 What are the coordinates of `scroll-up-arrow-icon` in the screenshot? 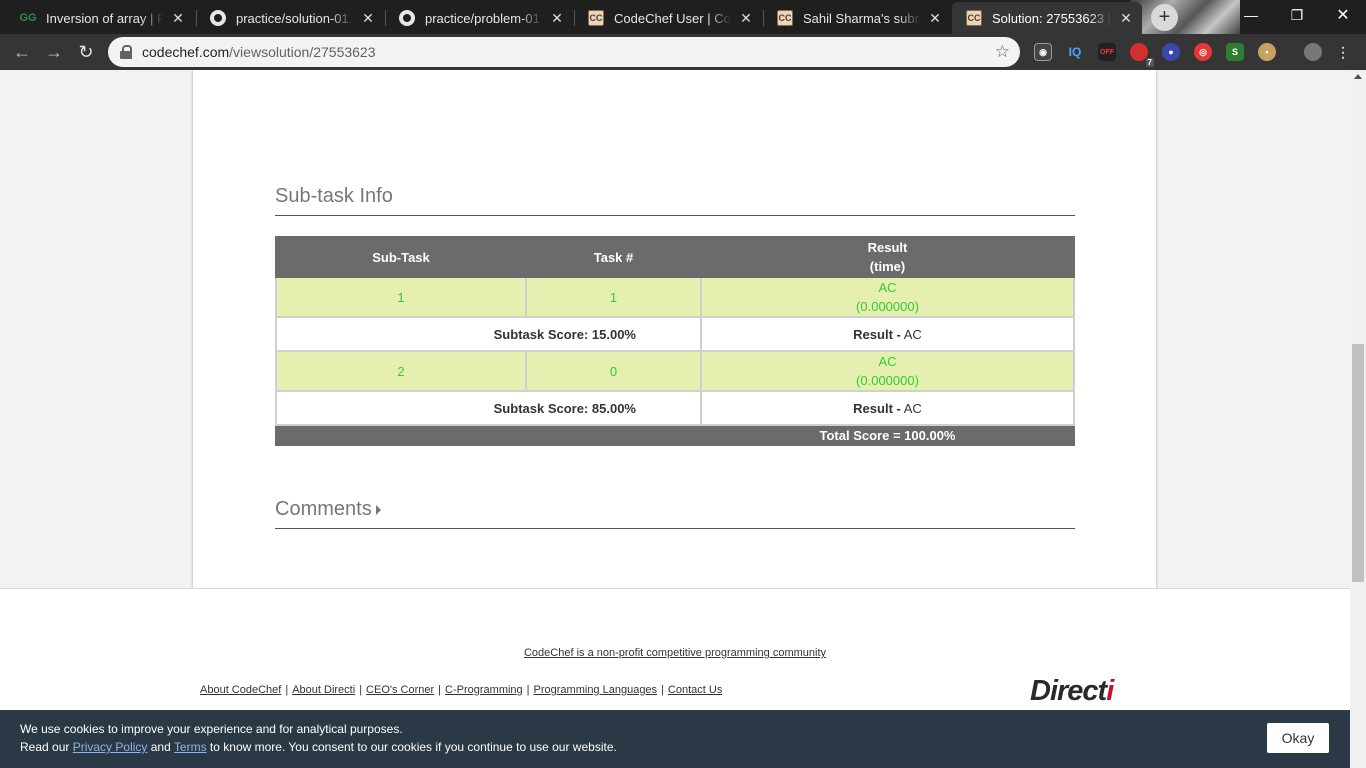 It's located at (1358, 76).